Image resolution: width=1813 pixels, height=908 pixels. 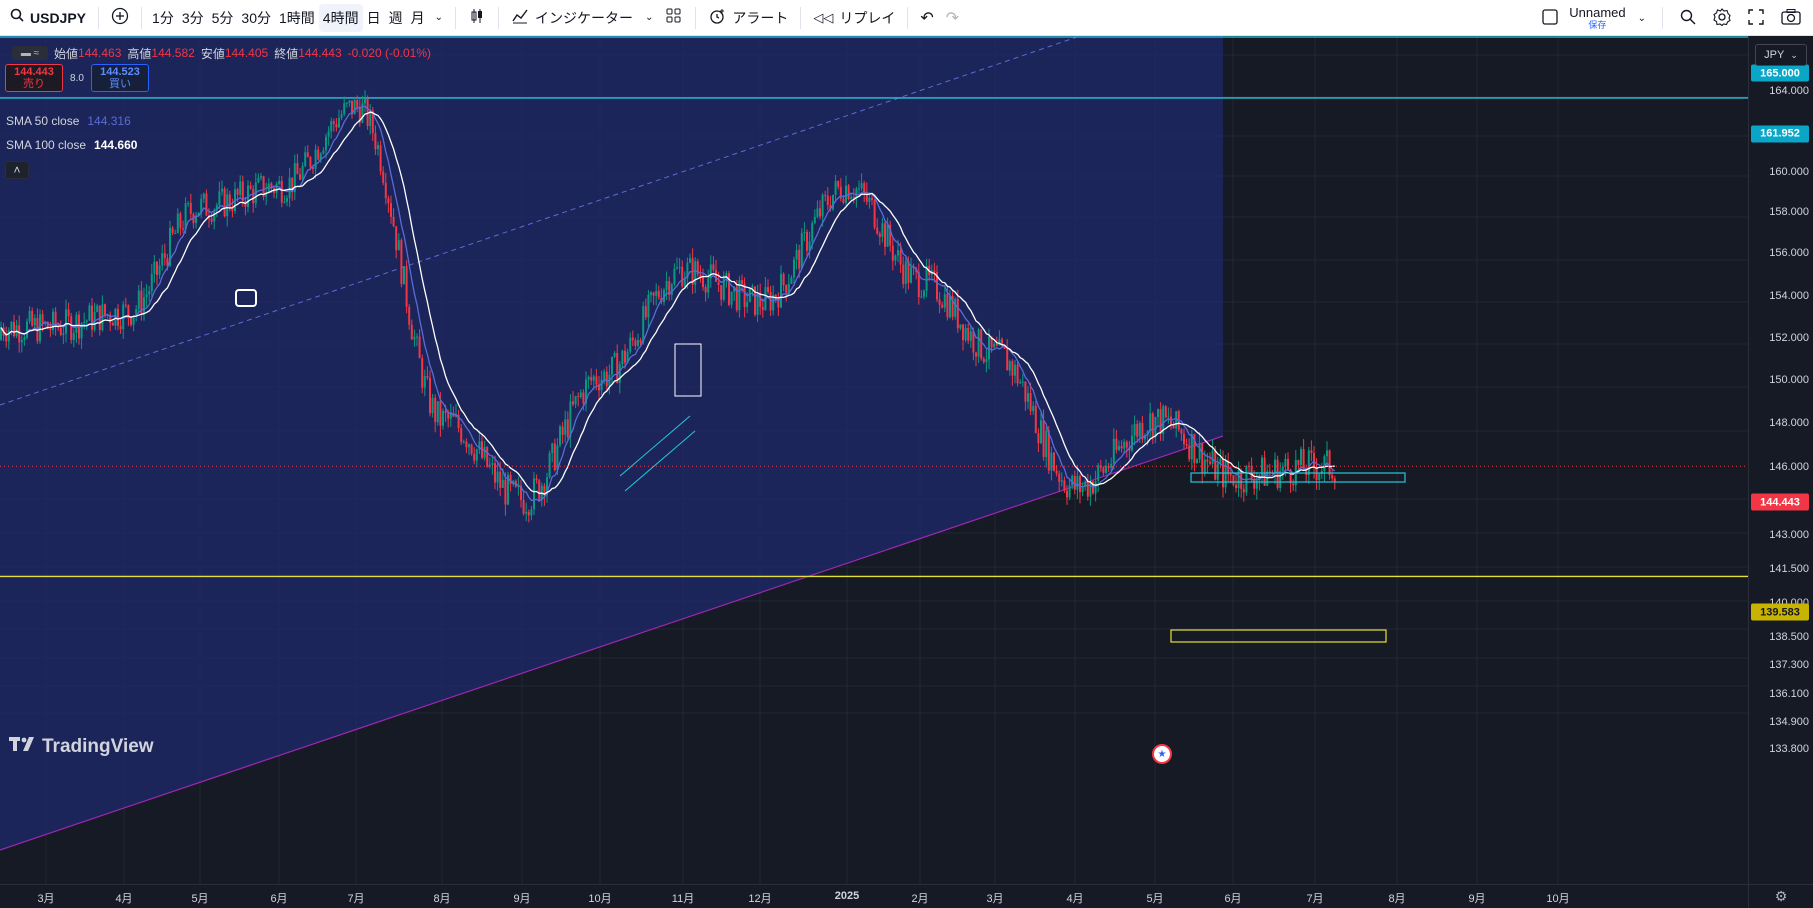 What do you see at coordinates (120, 18) in the screenshot?
I see `add-symbol-button` at bounding box center [120, 18].